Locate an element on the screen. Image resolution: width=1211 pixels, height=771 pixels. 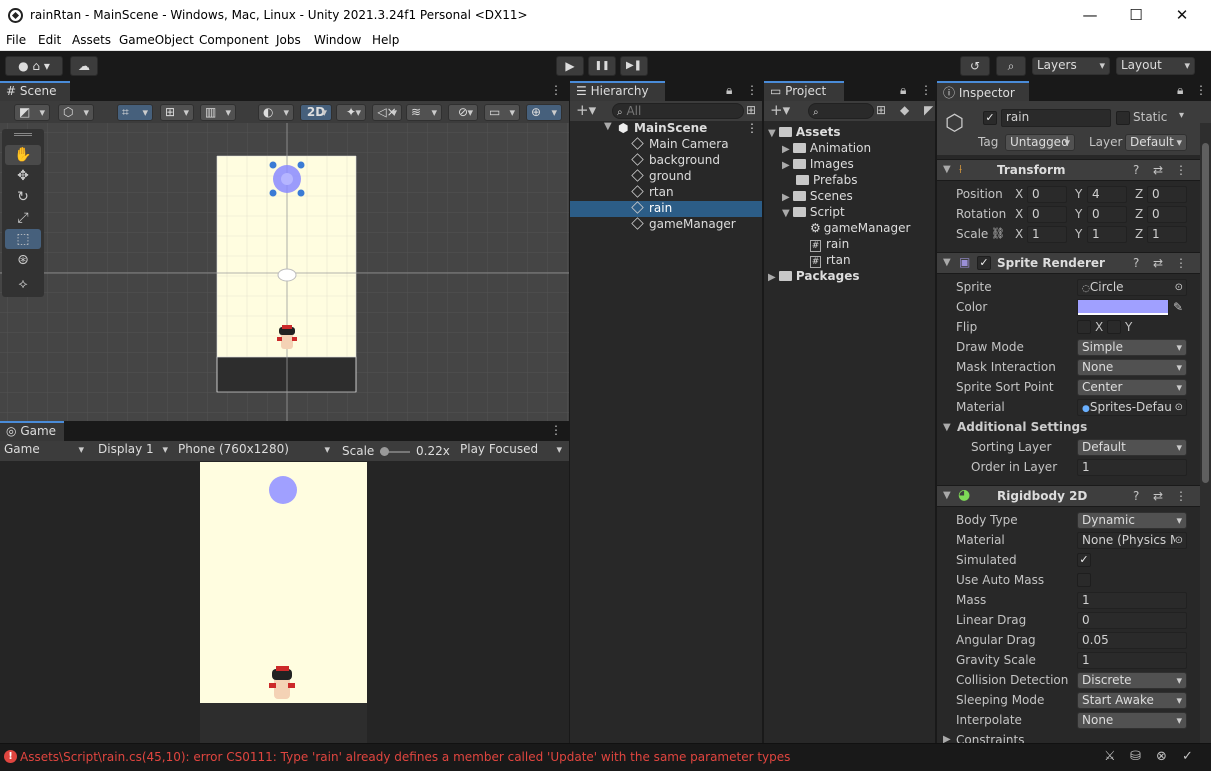
tag-dropdown: Untagged is located at coordinates (1040, 142).